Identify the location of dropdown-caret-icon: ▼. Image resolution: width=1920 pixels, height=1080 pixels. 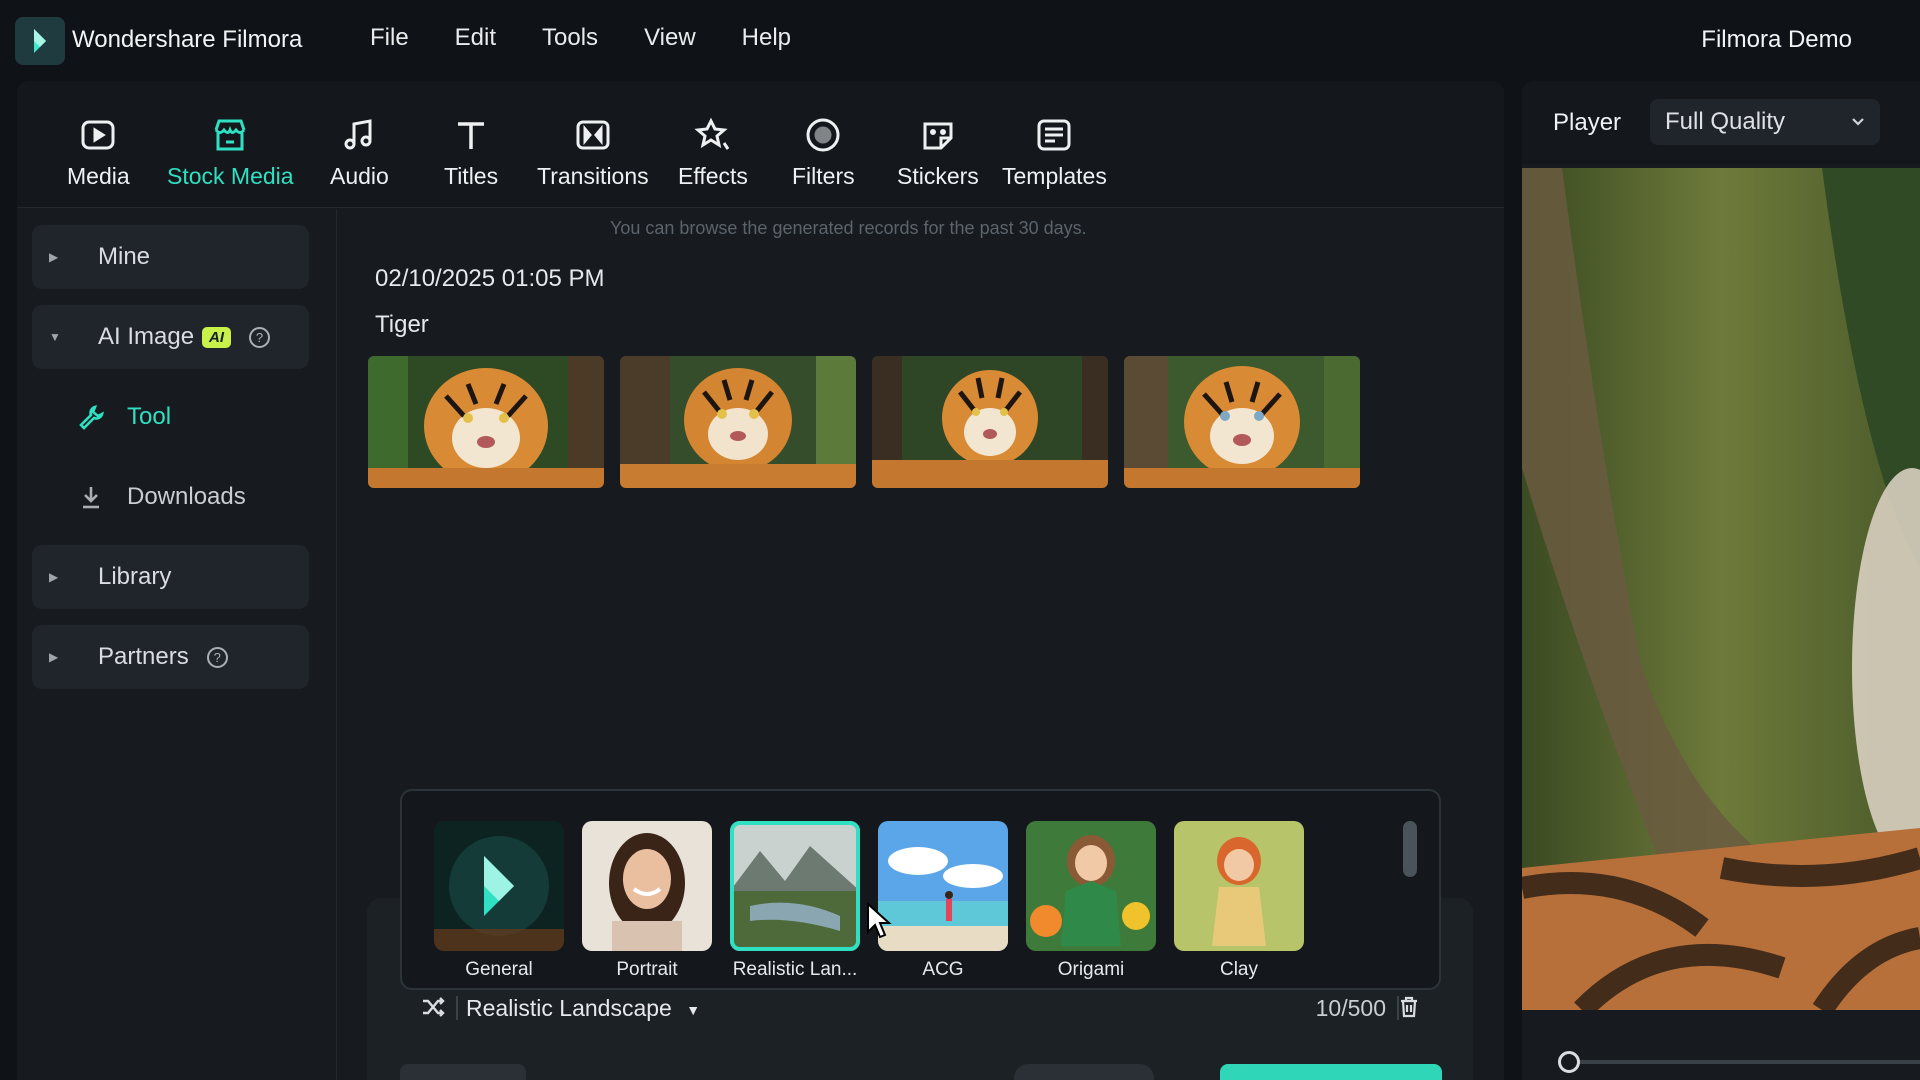
(693, 1009).